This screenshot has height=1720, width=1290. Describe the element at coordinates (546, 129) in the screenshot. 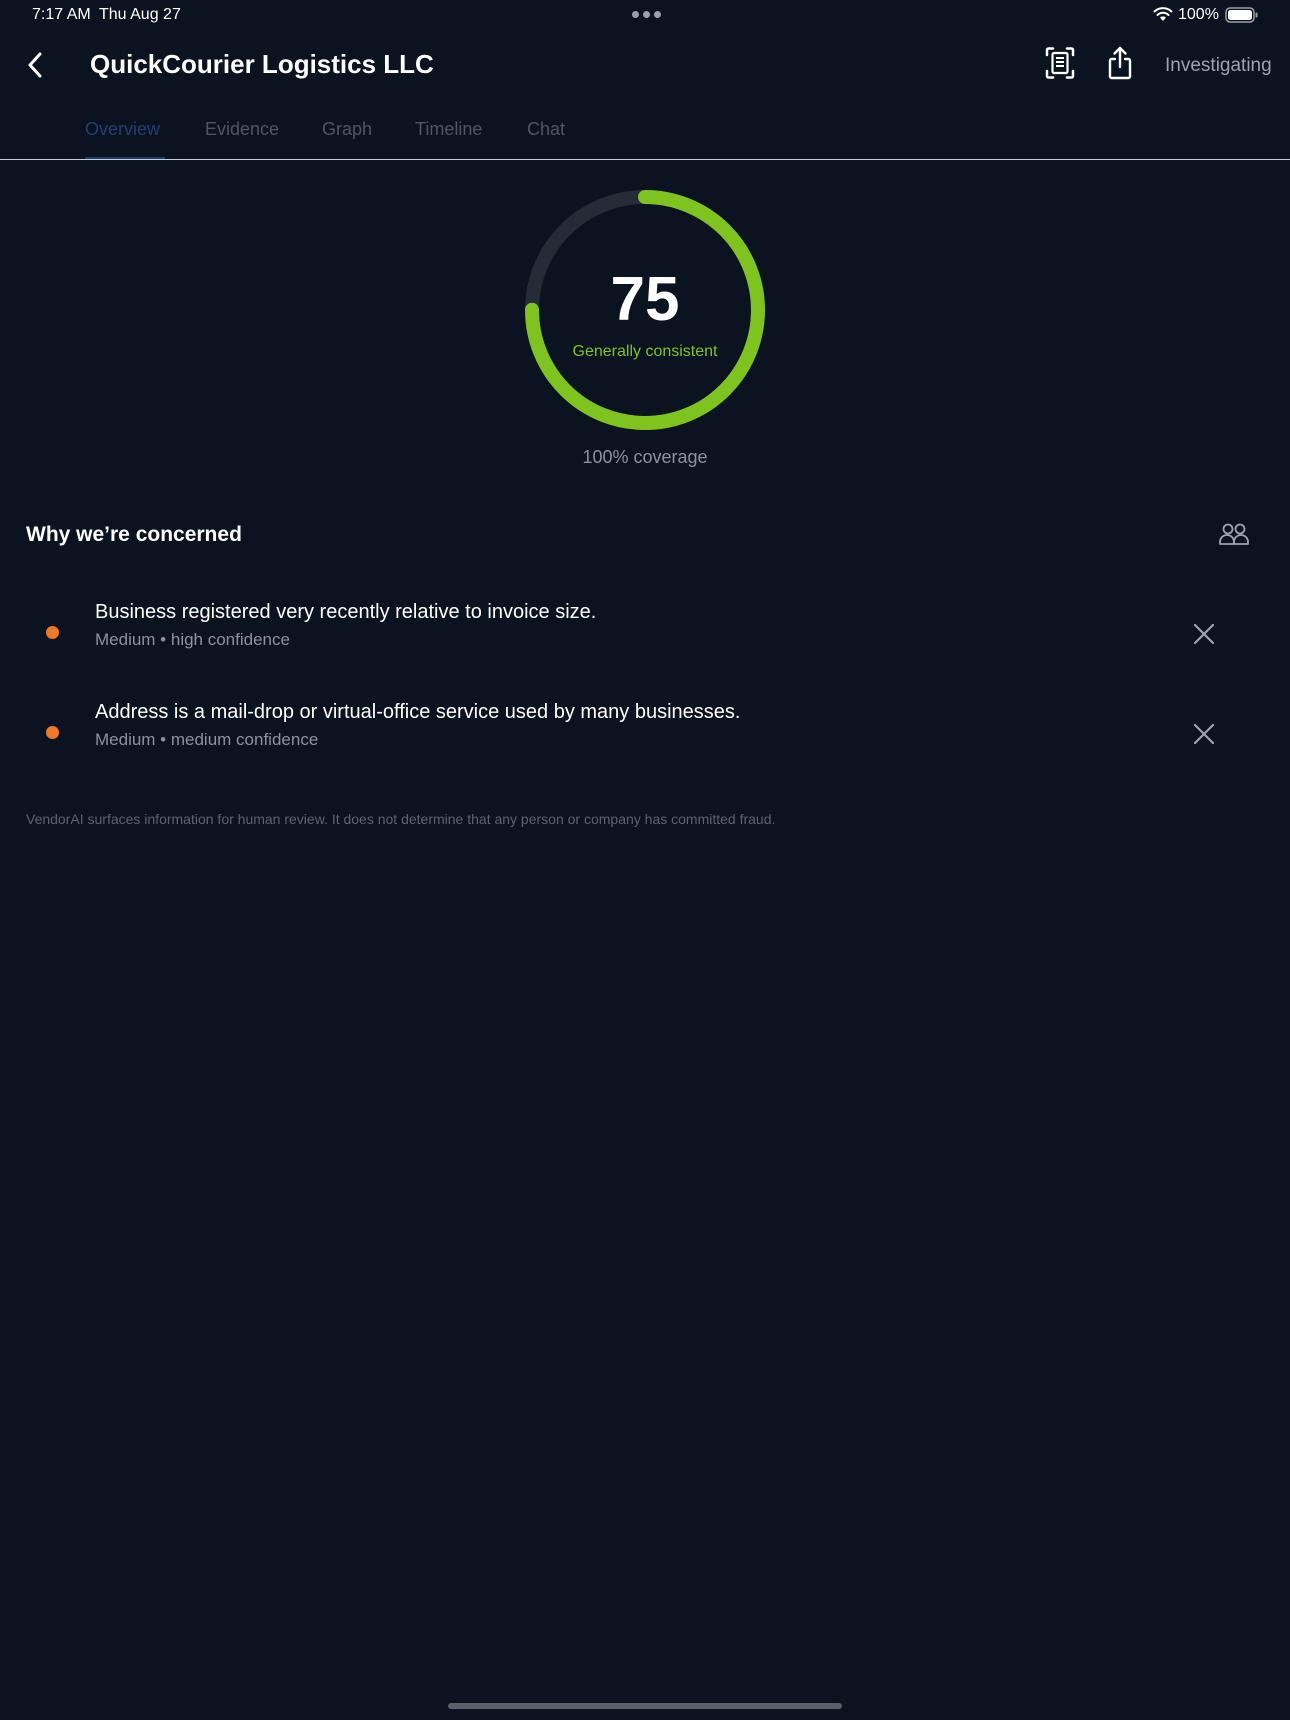

I see `tab-chat: Chat` at that location.